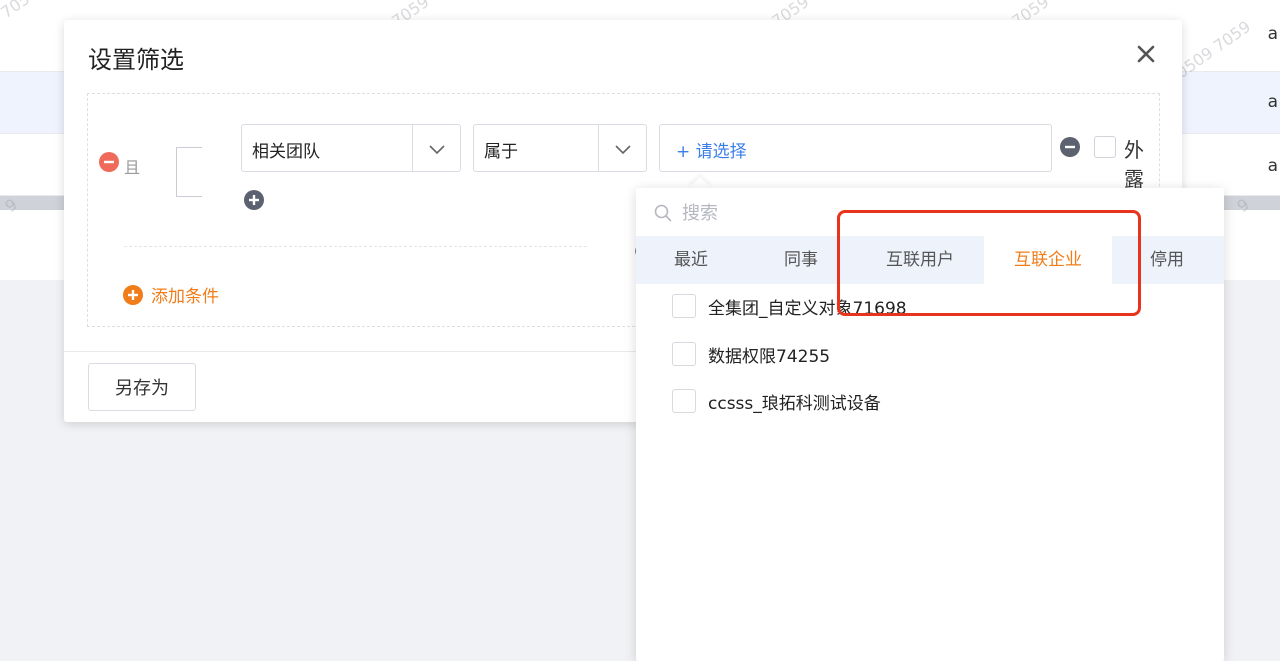  I want to click on value-picker: + 请选择, so click(855, 148).